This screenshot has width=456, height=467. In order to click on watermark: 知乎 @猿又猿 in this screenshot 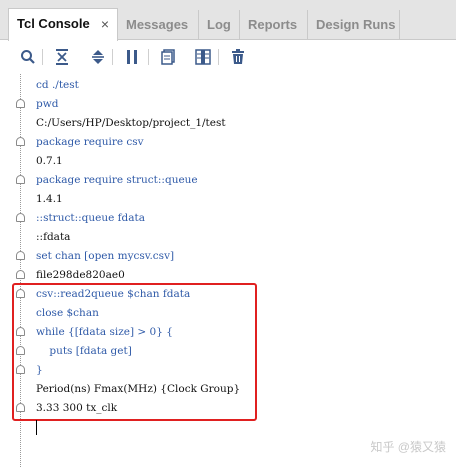, I will do `click(408, 447)`.